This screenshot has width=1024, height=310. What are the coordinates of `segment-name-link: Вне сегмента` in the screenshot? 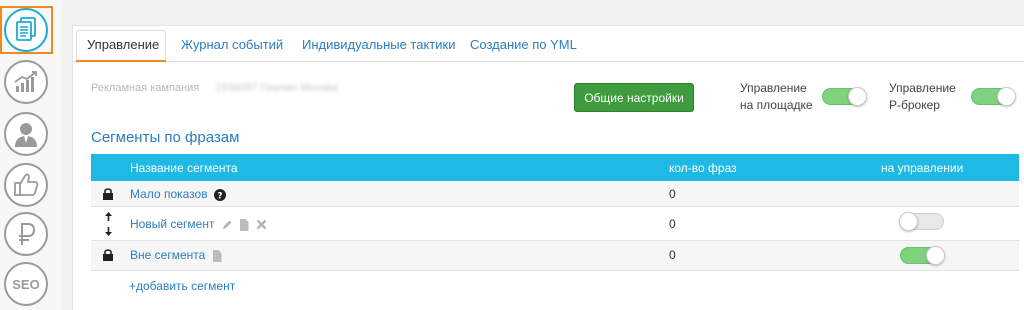 It's located at (176, 255).